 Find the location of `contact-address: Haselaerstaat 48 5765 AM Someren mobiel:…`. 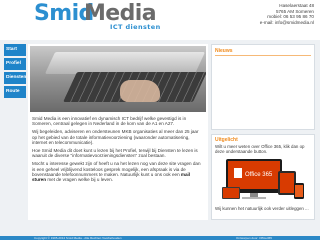

contact-address: Haselaerstaat 48 5765 AM Someren mobiel:… is located at coordinates (287, 14).